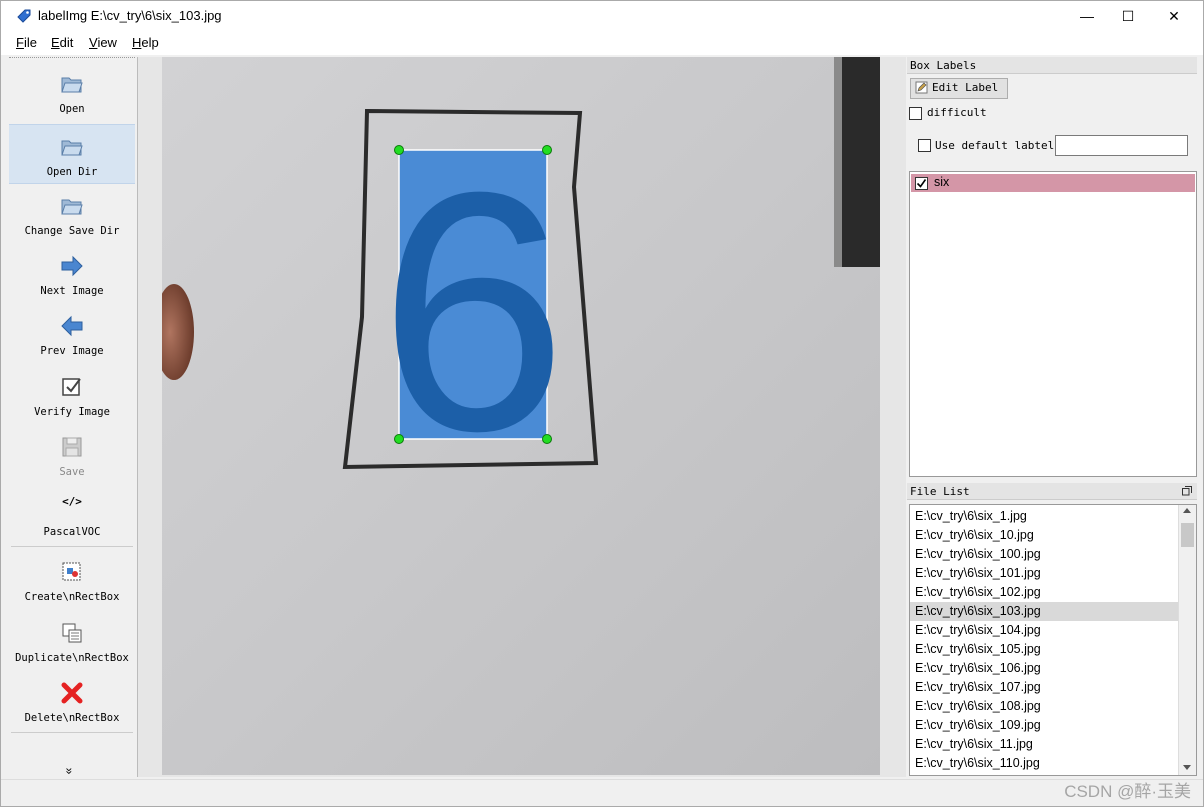 This screenshot has width=1204, height=807. What do you see at coordinates (602, 43) in the screenshot?
I see `menu-bar: File Edit View Help` at bounding box center [602, 43].